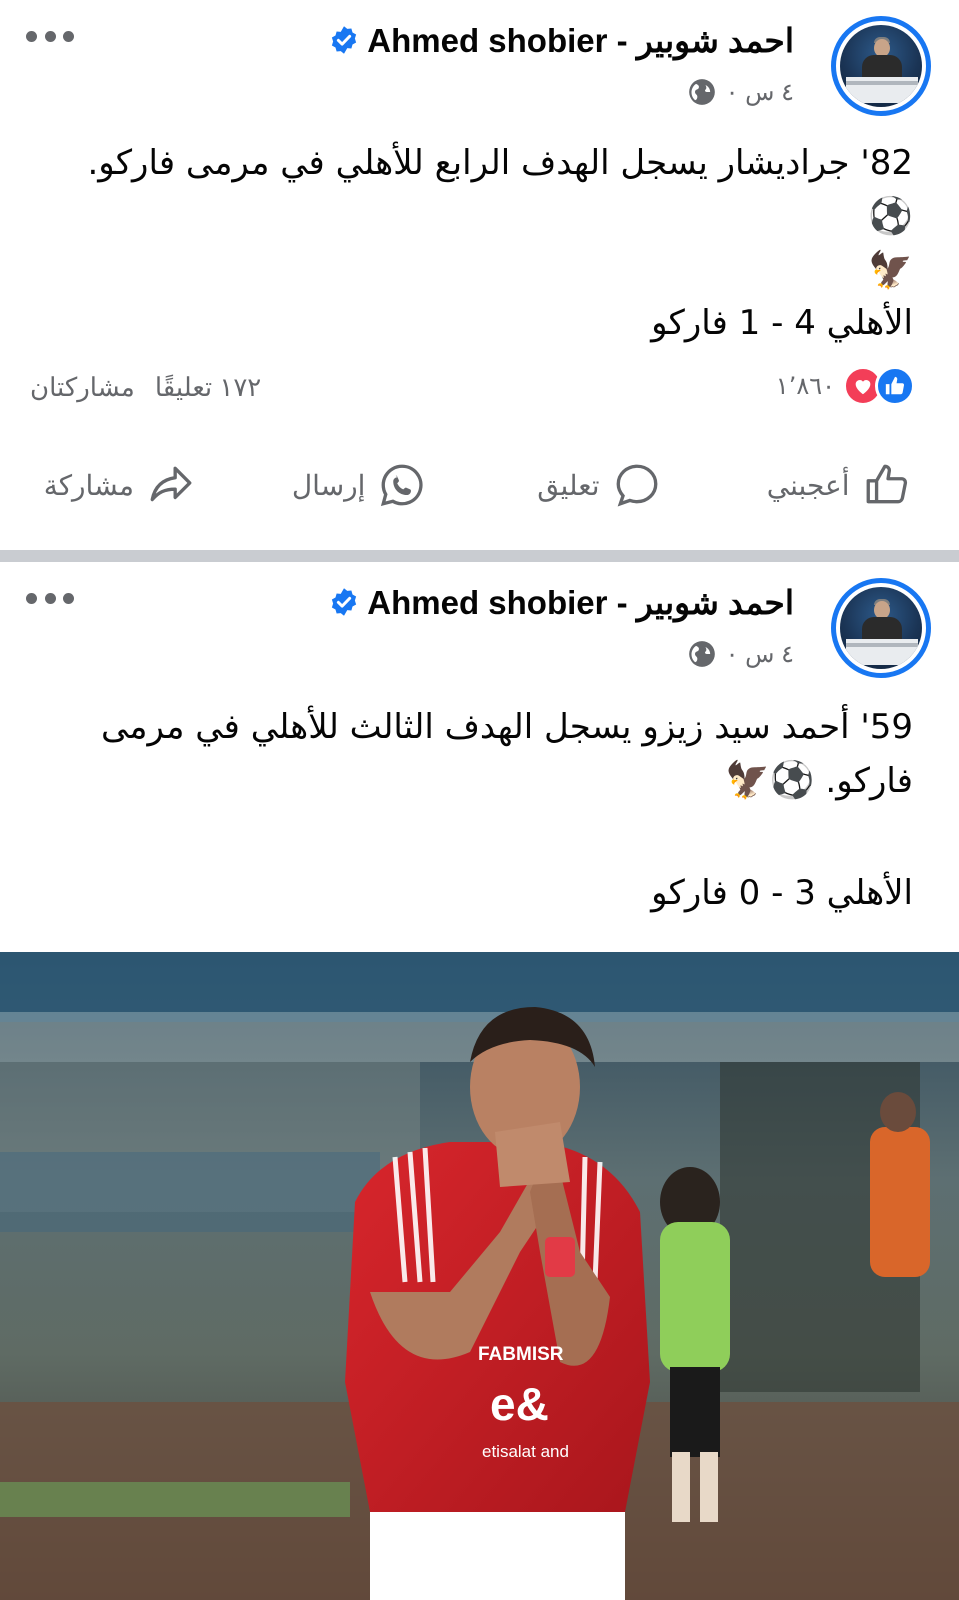 Image resolution: width=959 pixels, height=1600 pixels. Describe the element at coordinates (402, 485) in the screenshot. I see `whatsapp-icon` at that location.